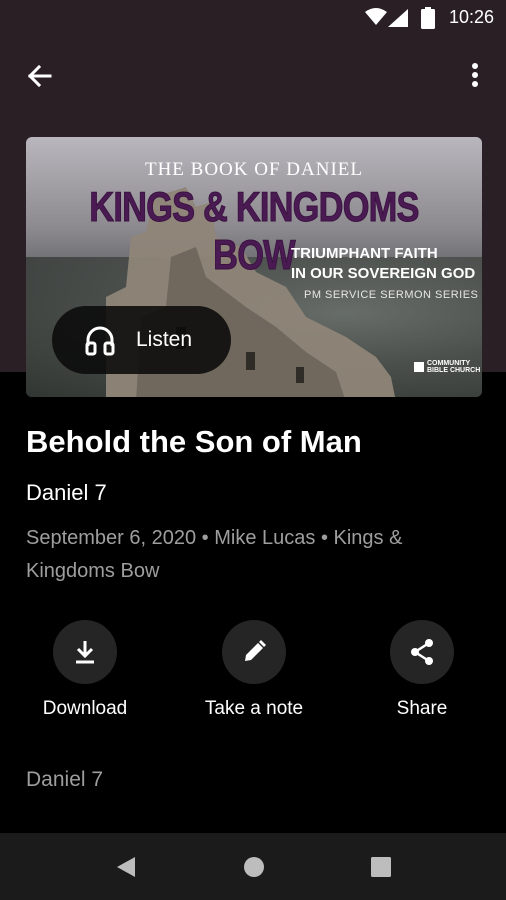 The width and height of the screenshot is (506, 900). I want to click on headphones-icon, so click(100, 341).